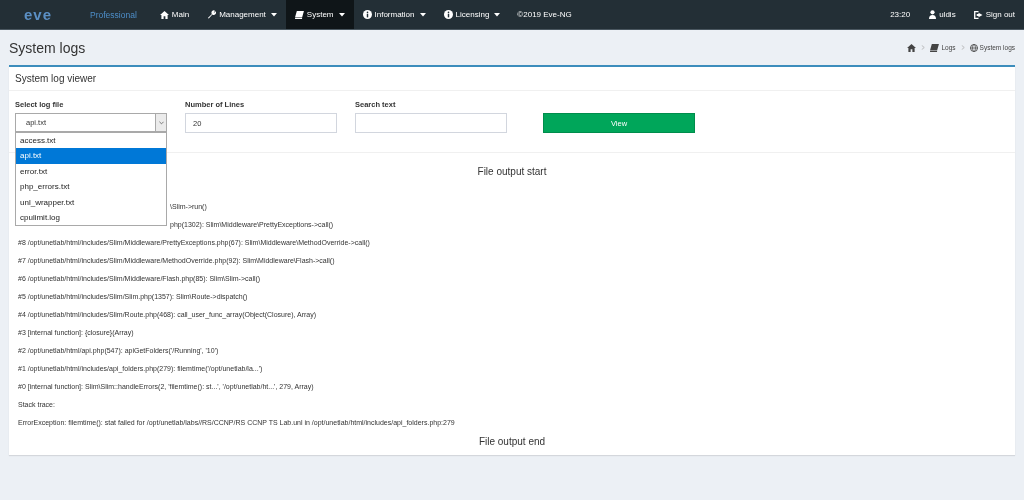 Image resolution: width=1024 pixels, height=500 pixels. Describe the element at coordinates (242, 14) in the screenshot. I see `nav-menu-item: Management` at that location.